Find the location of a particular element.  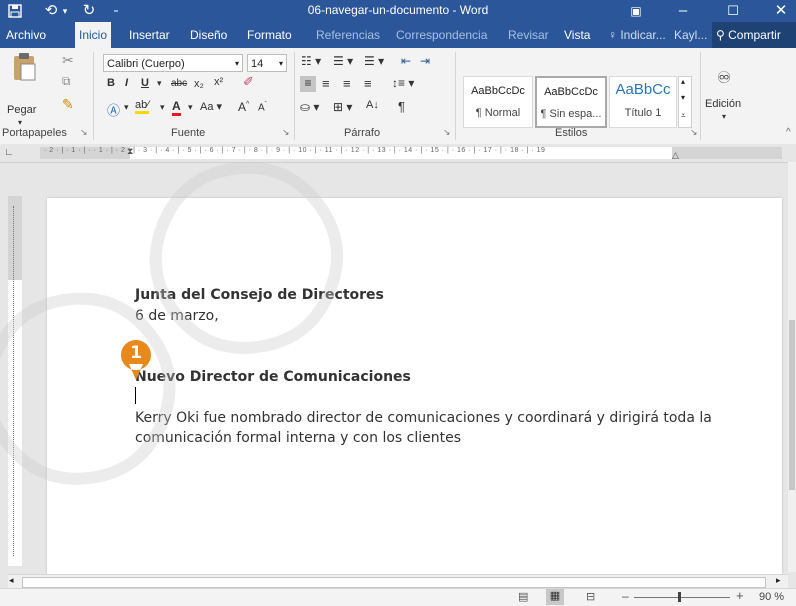

styles-launcher-icon: ↘ is located at coordinates (694, 132).